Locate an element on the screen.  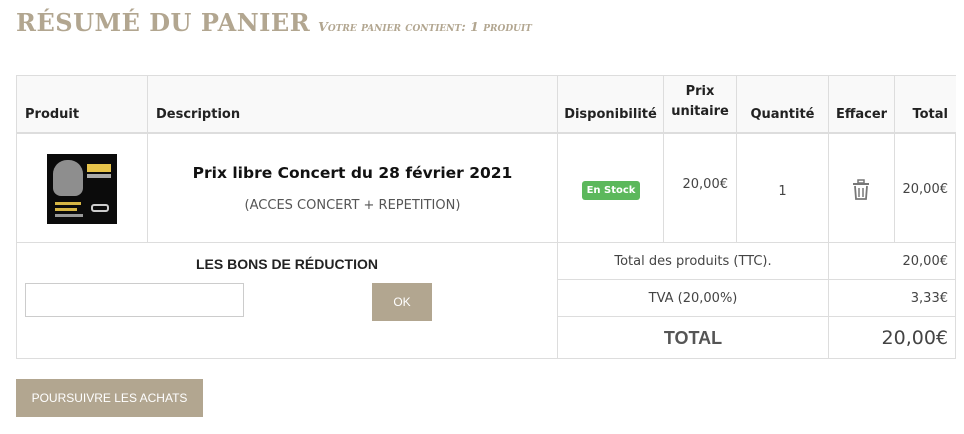
table-row-unit-price-cell: 20,00€ is located at coordinates (700, 188).